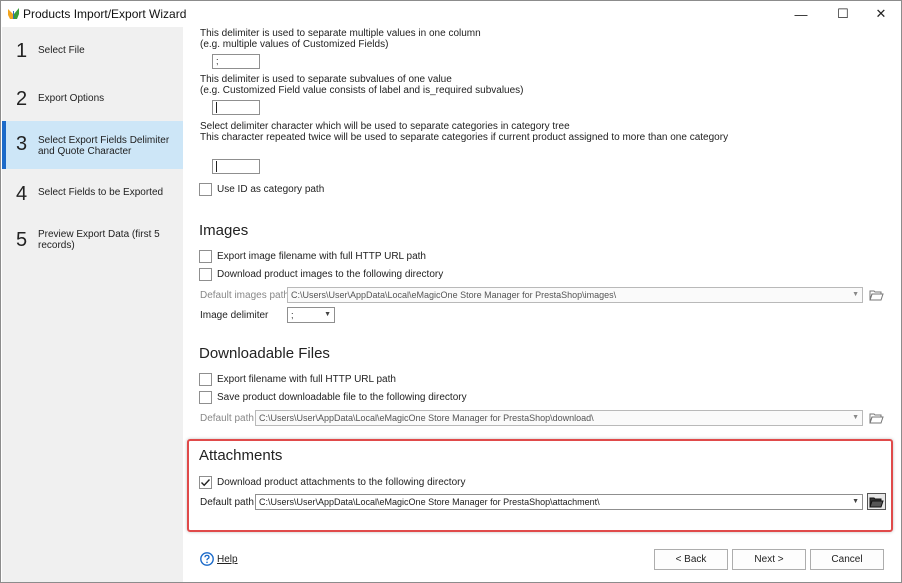 The width and height of the screenshot is (902, 583). Describe the element at coordinates (264, 353) in the screenshot. I see `downloadable-section-title: Downloadable Files` at that location.